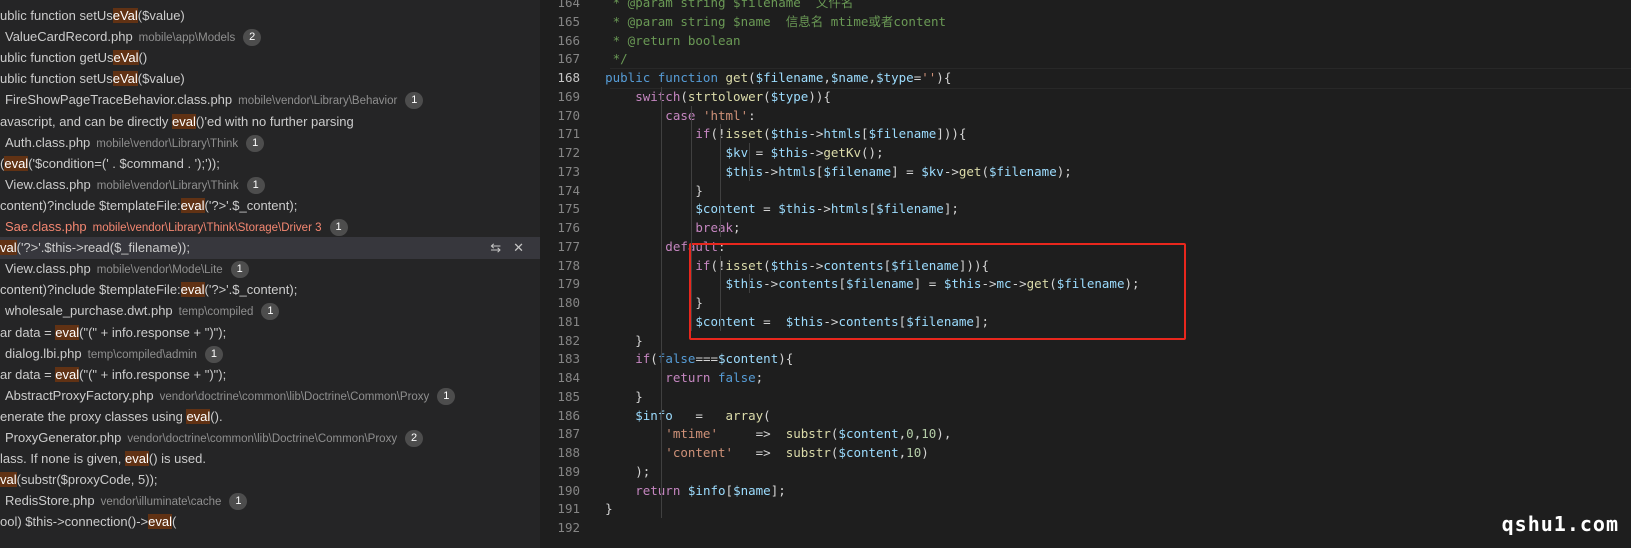  What do you see at coordinates (568, 434) in the screenshot?
I see `line-number: 187` at bounding box center [568, 434].